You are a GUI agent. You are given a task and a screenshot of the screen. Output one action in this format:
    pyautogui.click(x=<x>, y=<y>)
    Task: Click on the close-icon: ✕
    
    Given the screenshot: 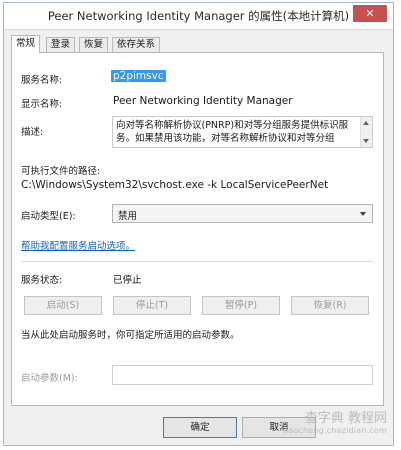 What is the action you would take?
    pyautogui.click(x=370, y=13)
    